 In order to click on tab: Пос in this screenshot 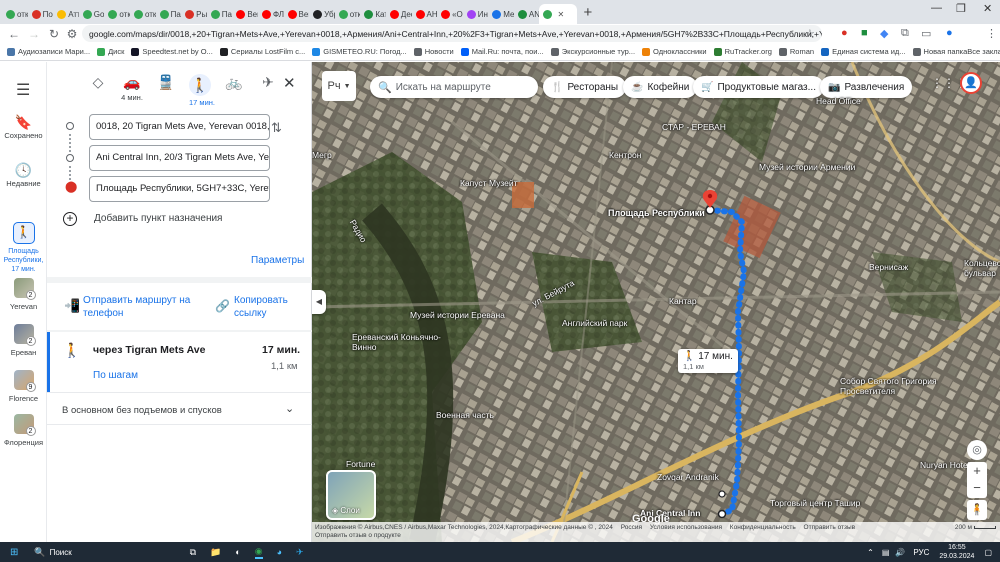, I will do `click(40, 14)`.